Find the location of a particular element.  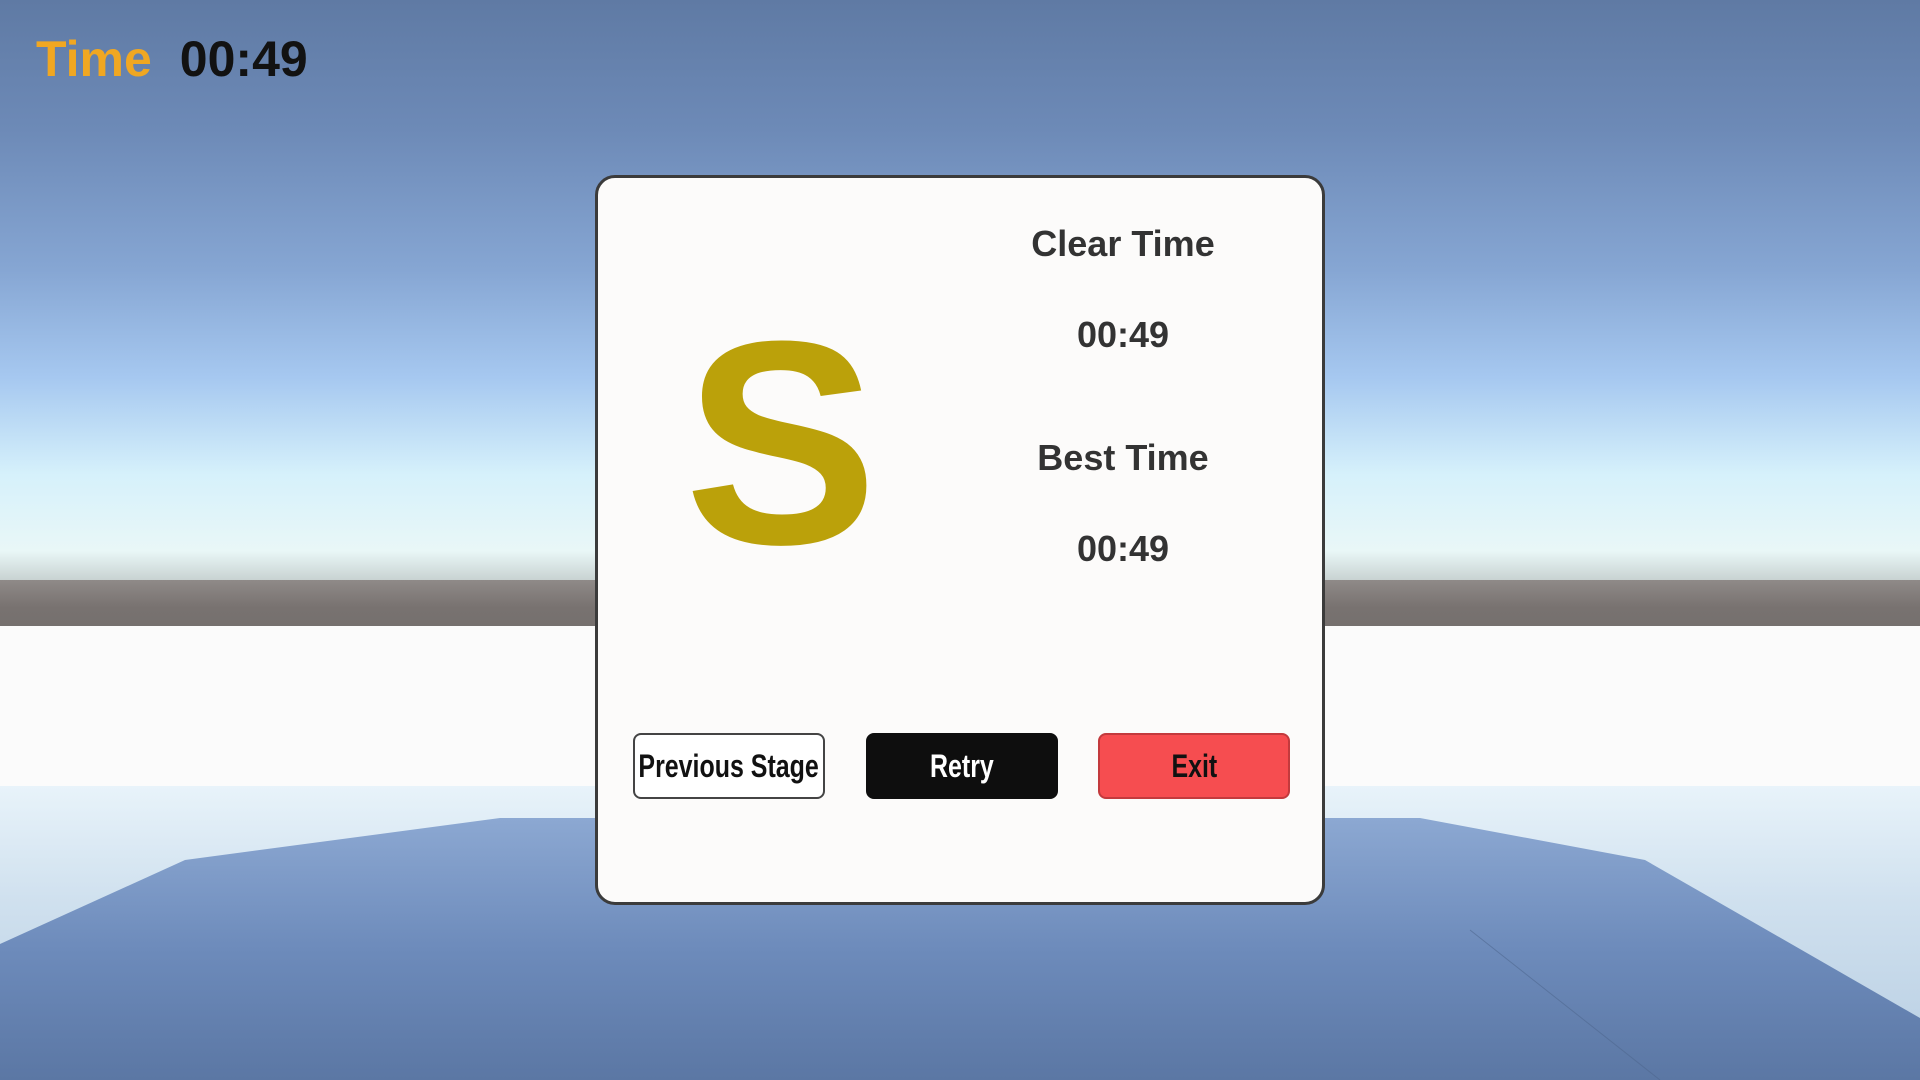

exit-label: Exit is located at coordinates (1194, 765).